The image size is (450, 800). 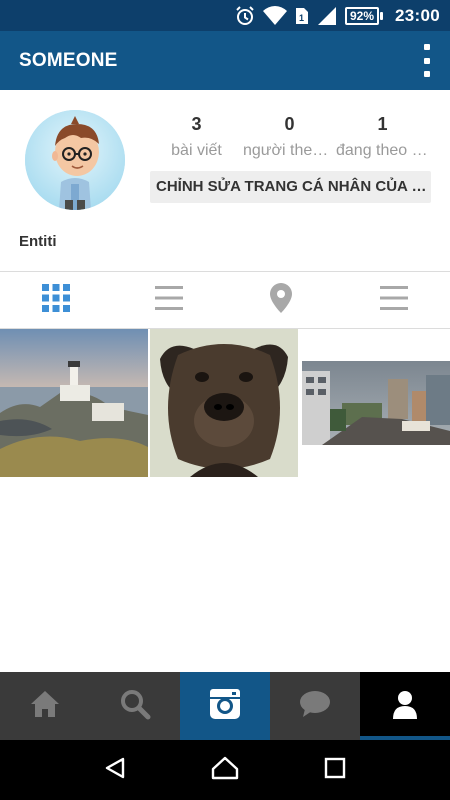 I want to click on tab-grid, so click(x=56, y=300).